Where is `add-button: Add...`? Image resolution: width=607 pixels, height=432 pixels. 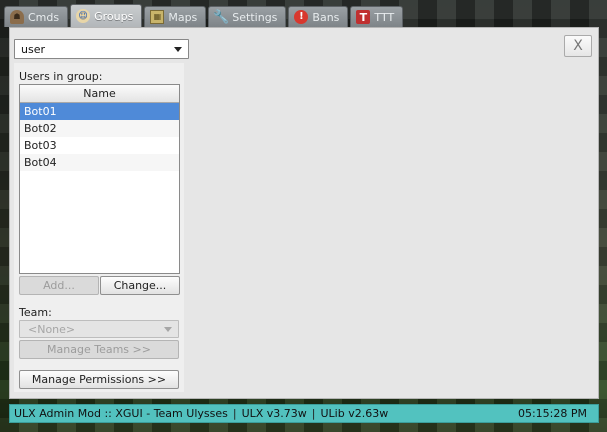
add-button: Add... is located at coordinates (59, 285).